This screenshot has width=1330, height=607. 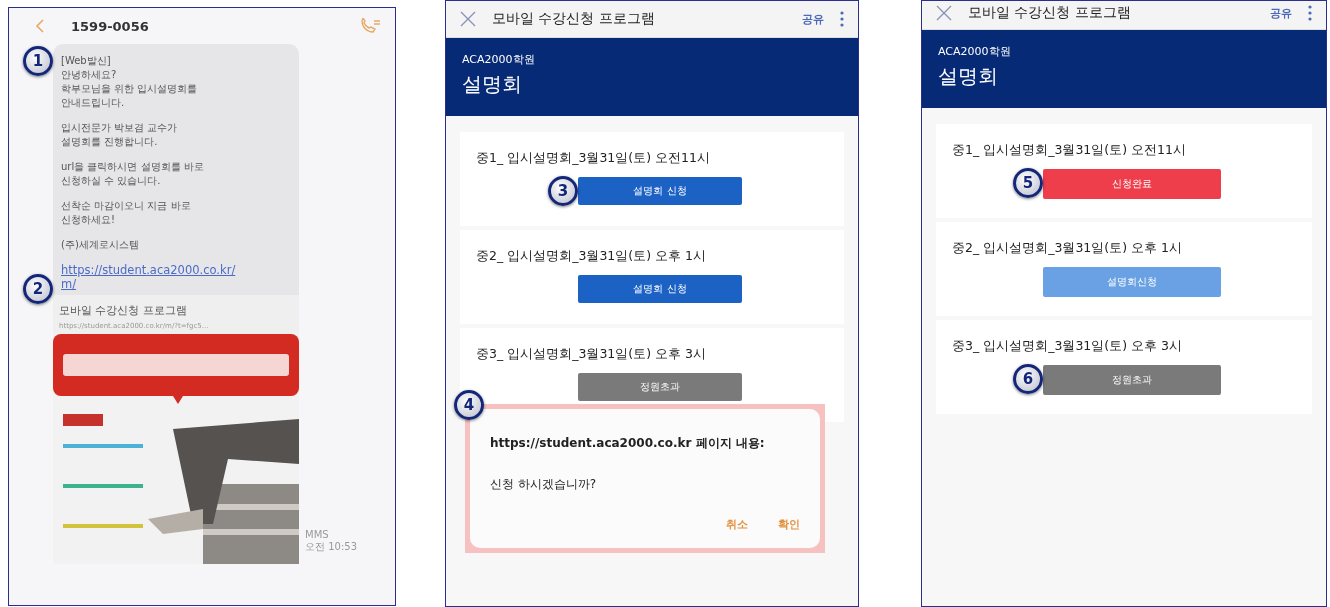 I want to click on step-marker: 5, so click(x=1028, y=183).